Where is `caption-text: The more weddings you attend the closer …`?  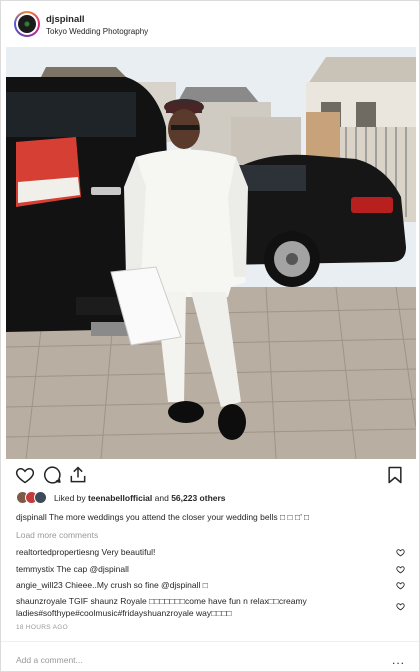 caption-text: The more weddings you attend the closer … is located at coordinates (178, 517).